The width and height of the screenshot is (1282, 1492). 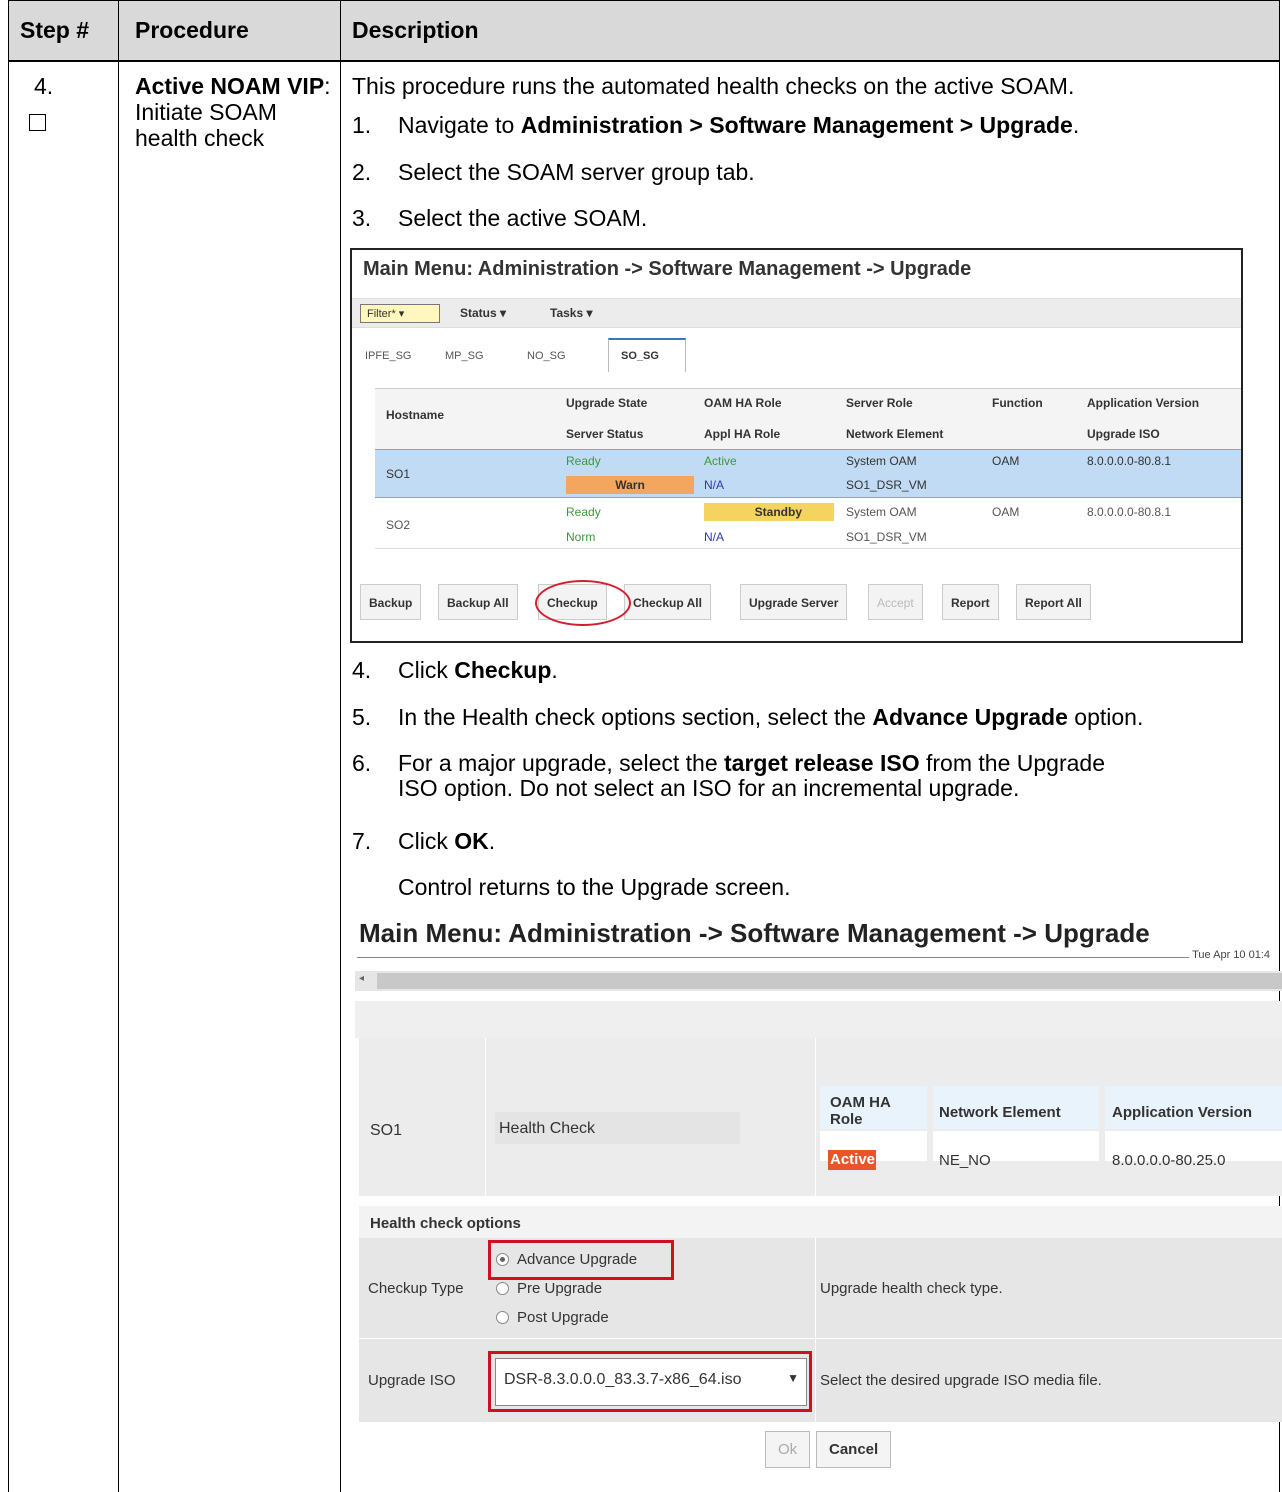 What do you see at coordinates (886, 537) in the screenshot?
I see `row2-ne: SO1_DSR_VM` at bounding box center [886, 537].